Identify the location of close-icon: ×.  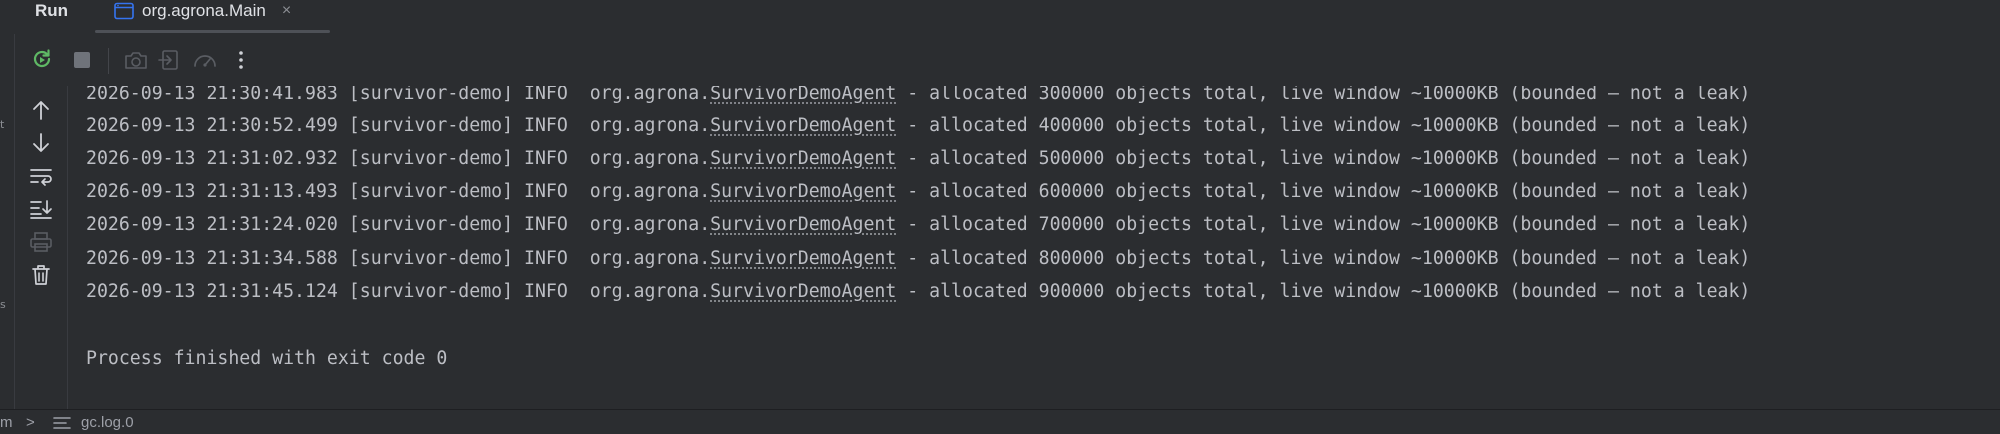
(286, 11).